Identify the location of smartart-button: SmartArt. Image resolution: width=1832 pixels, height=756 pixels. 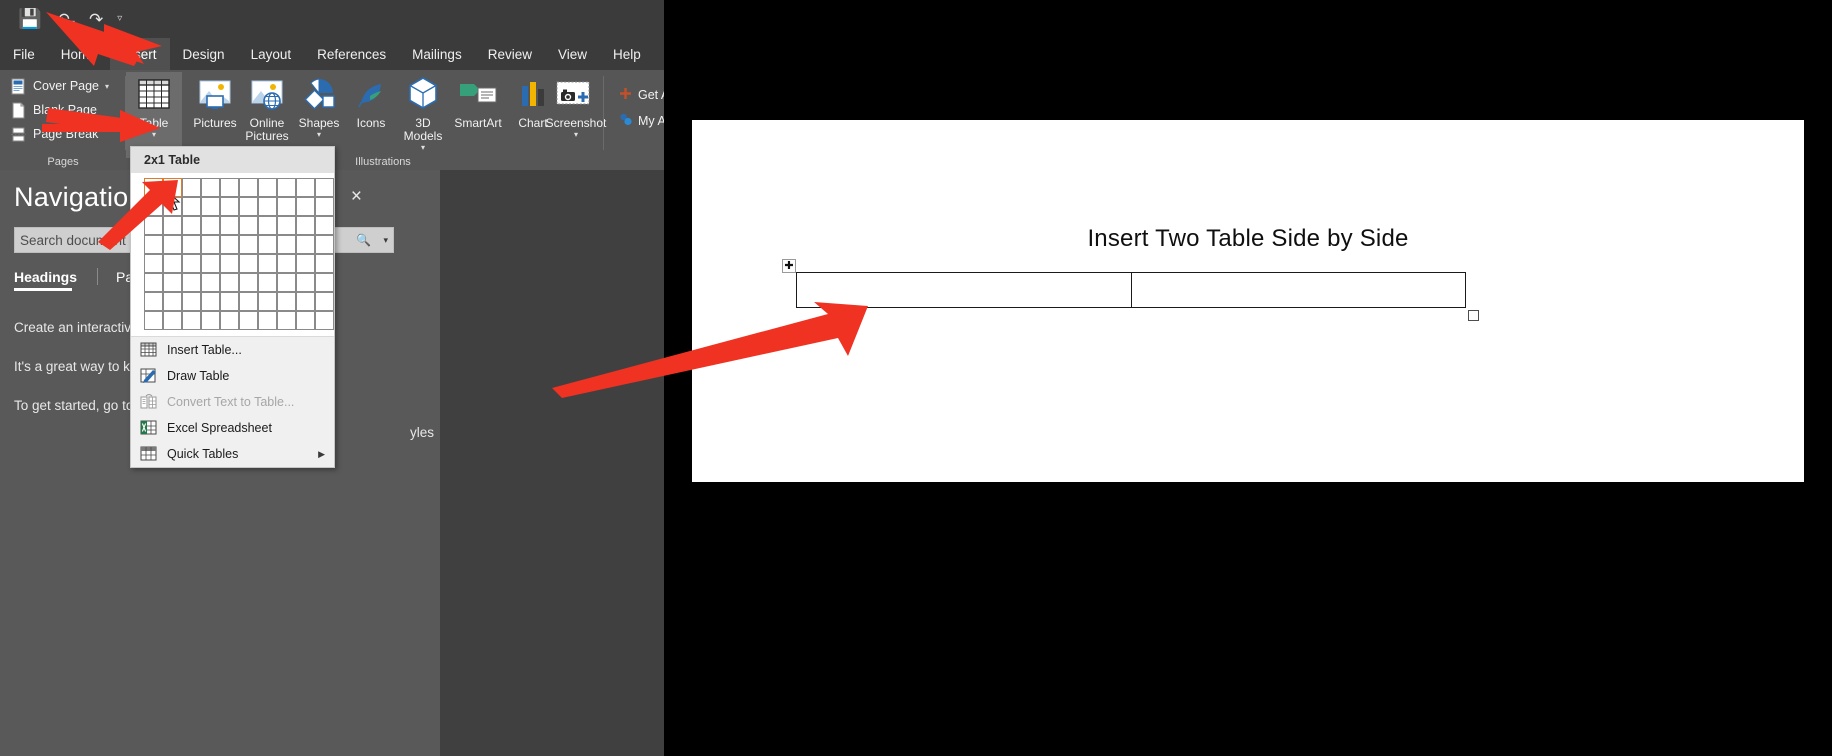
(478, 115).